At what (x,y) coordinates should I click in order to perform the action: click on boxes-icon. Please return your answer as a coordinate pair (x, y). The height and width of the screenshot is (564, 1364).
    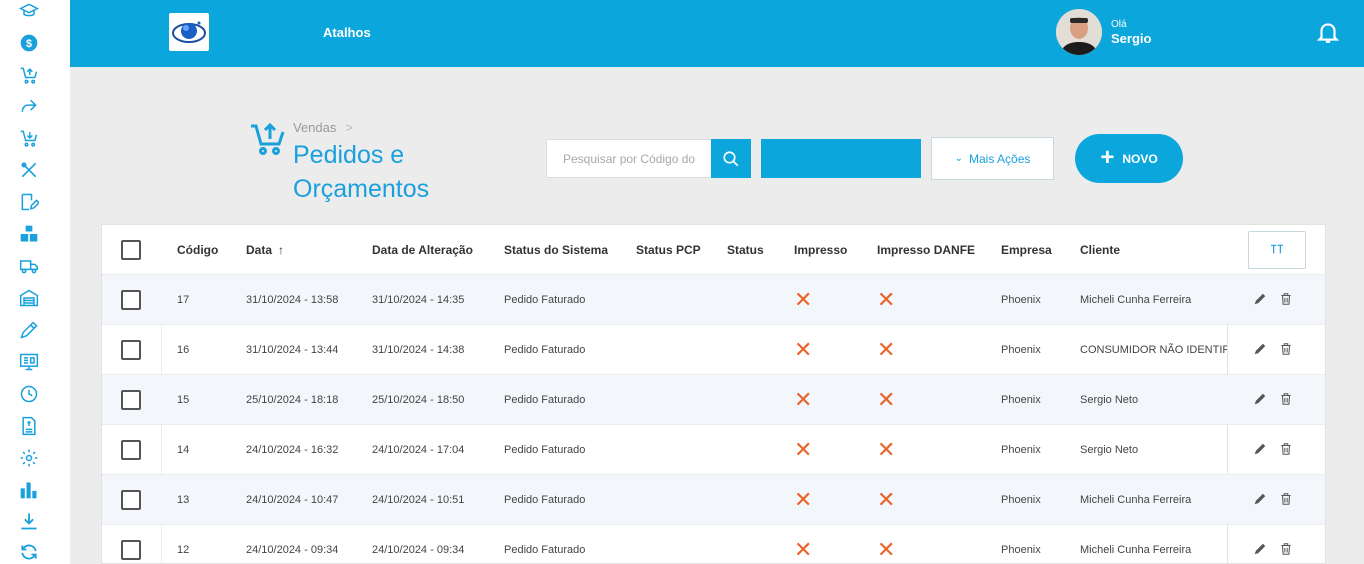
    Looking at the image, I should click on (29, 234).